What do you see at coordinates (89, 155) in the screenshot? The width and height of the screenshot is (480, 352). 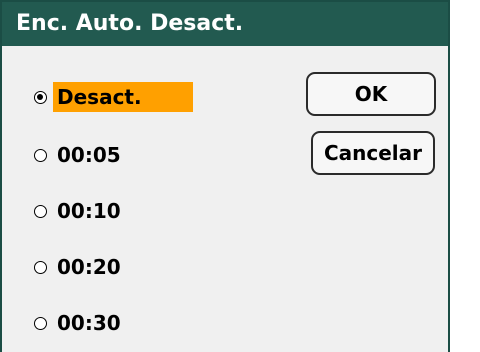 I see `radio-label-00-05: 00:05` at bounding box center [89, 155].